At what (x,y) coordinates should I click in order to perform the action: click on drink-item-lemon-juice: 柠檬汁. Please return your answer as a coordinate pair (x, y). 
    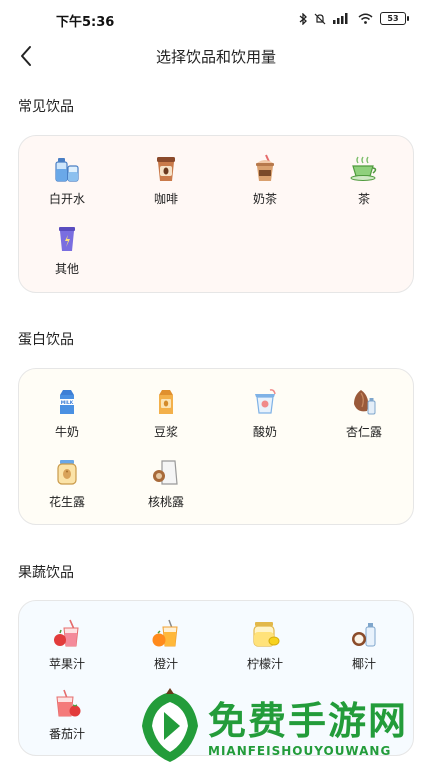
    Looking at the image, I should click on (265, 645).